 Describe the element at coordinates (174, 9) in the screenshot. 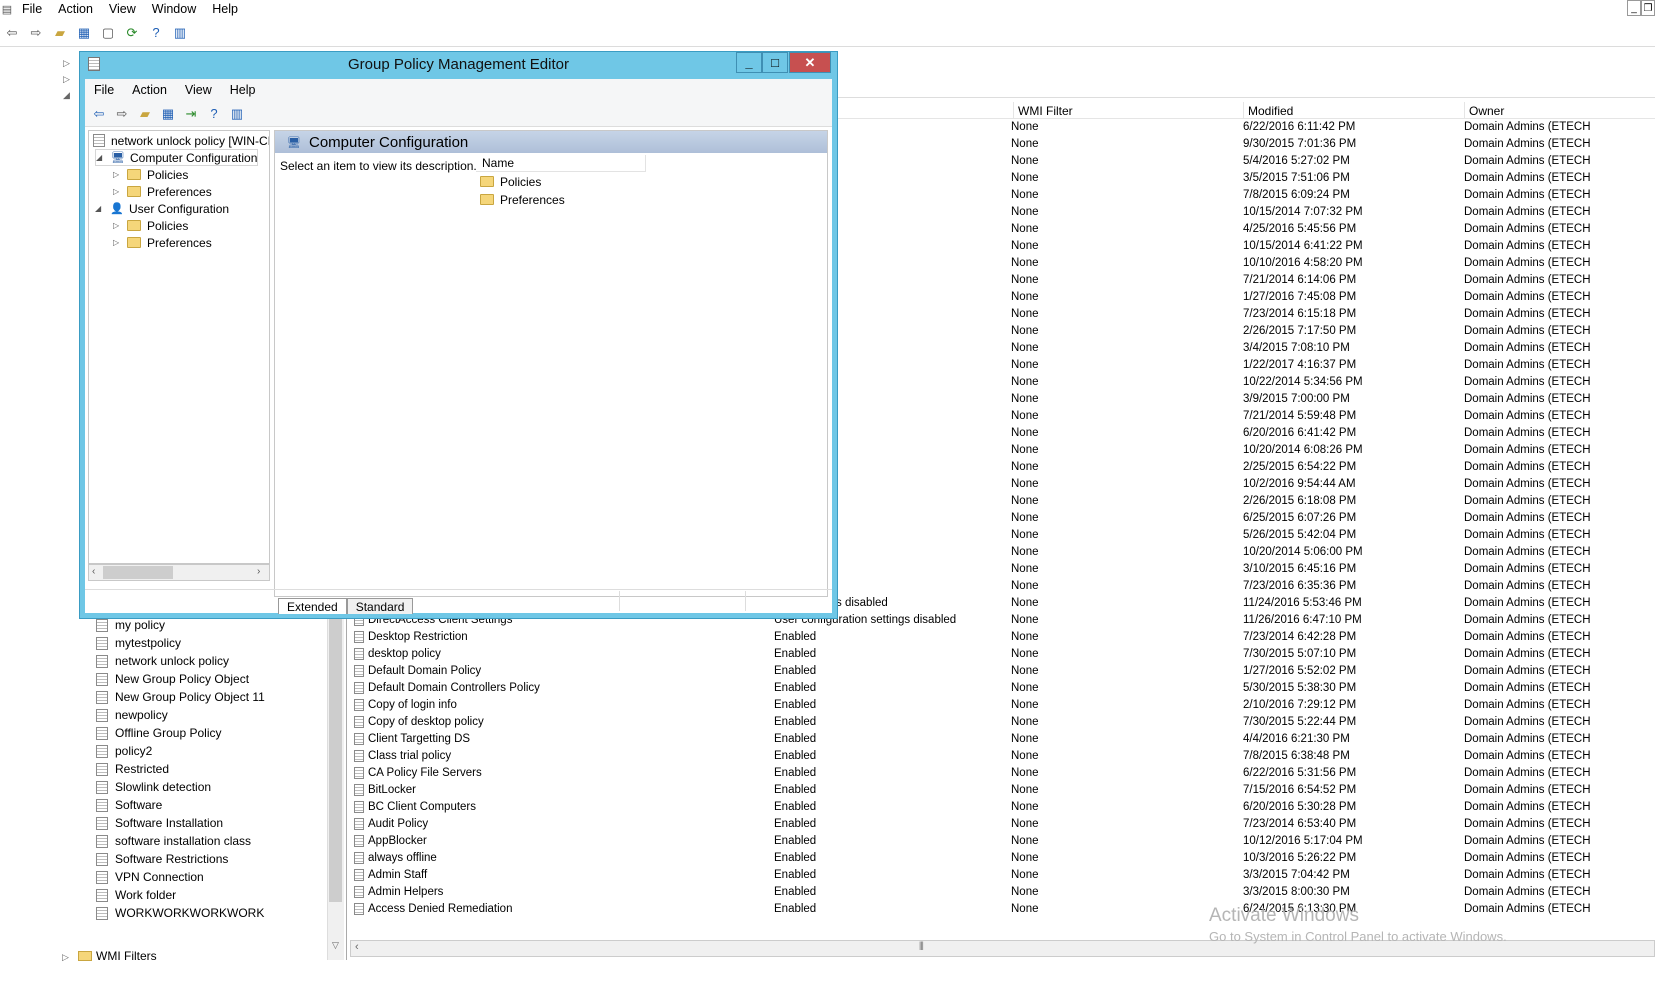

I see `bg-menu-window: Window` at that location.